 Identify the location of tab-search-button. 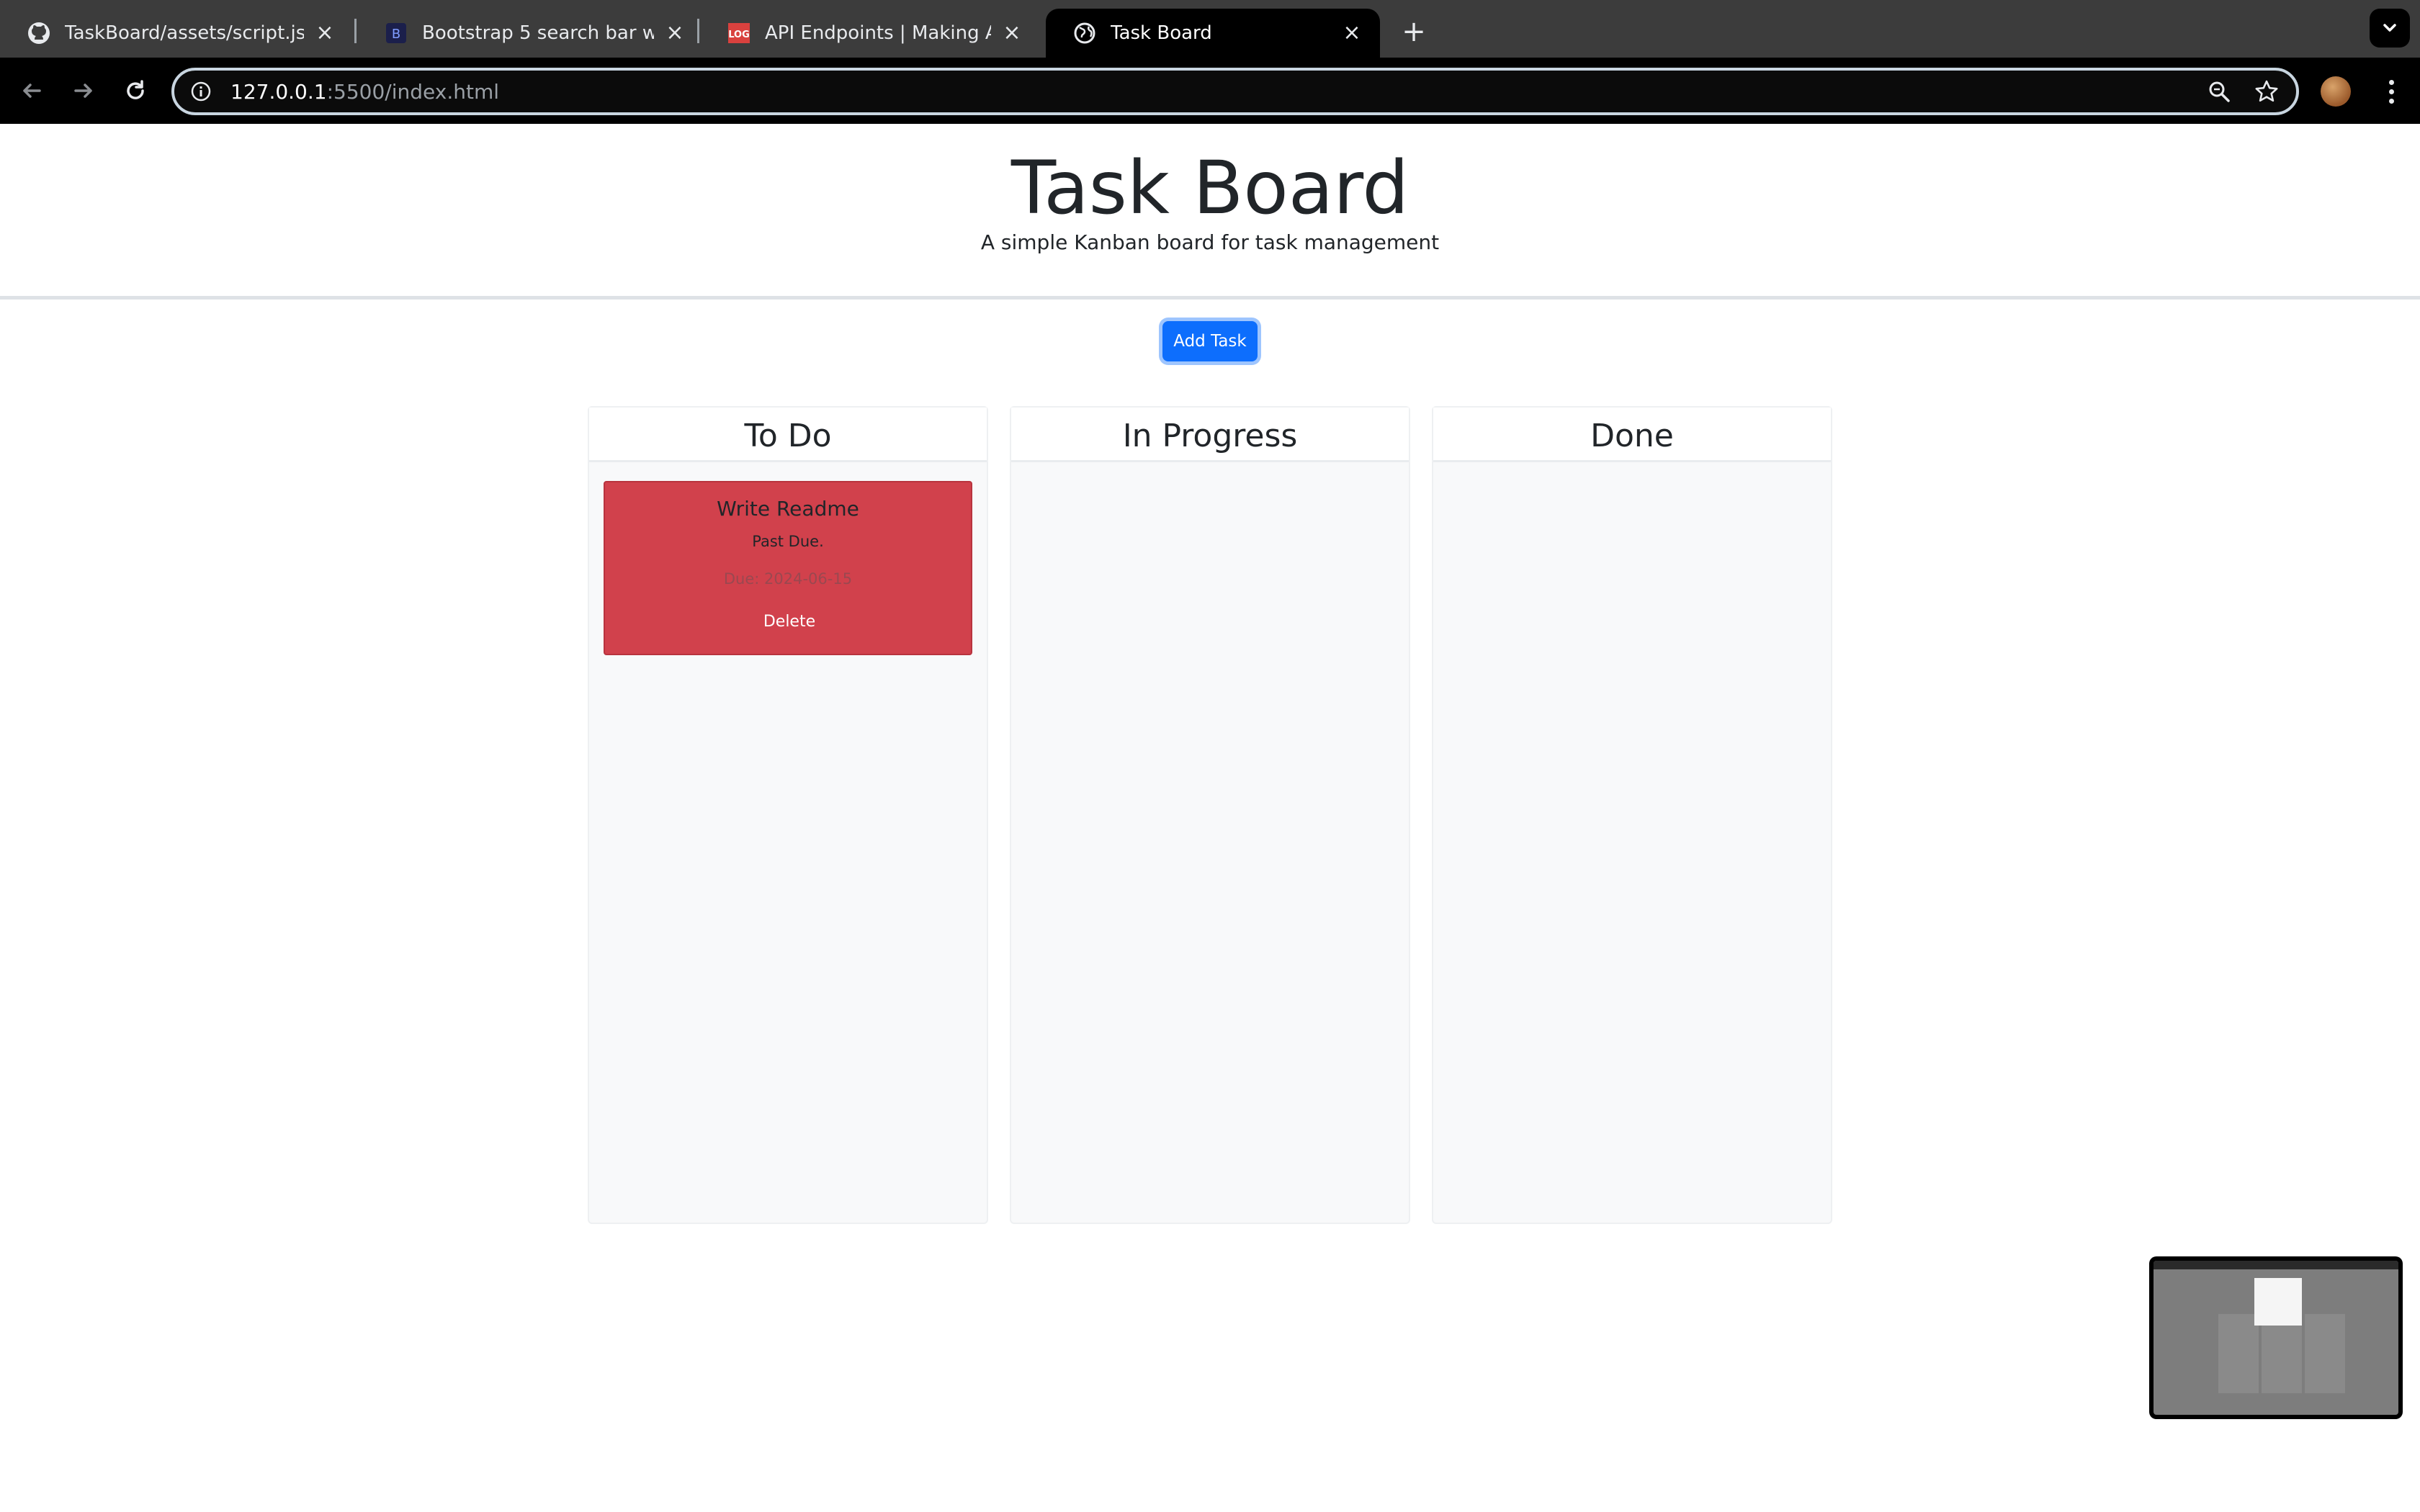
(2390, 28).